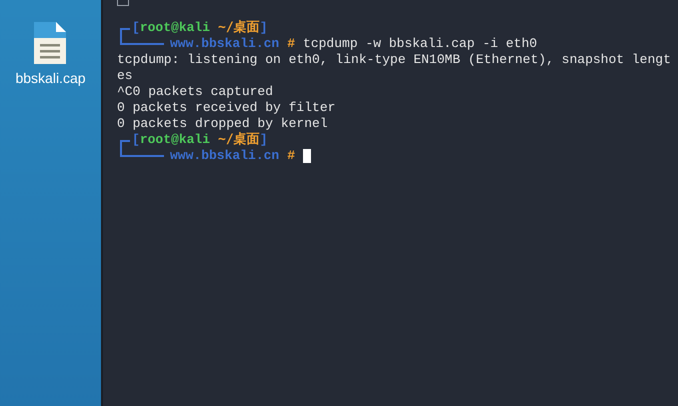  What do you see at coordinates (226, 108) in the screenshot?
I see `output-line: 0 packets received by filter` at bounding box center [226, 108].